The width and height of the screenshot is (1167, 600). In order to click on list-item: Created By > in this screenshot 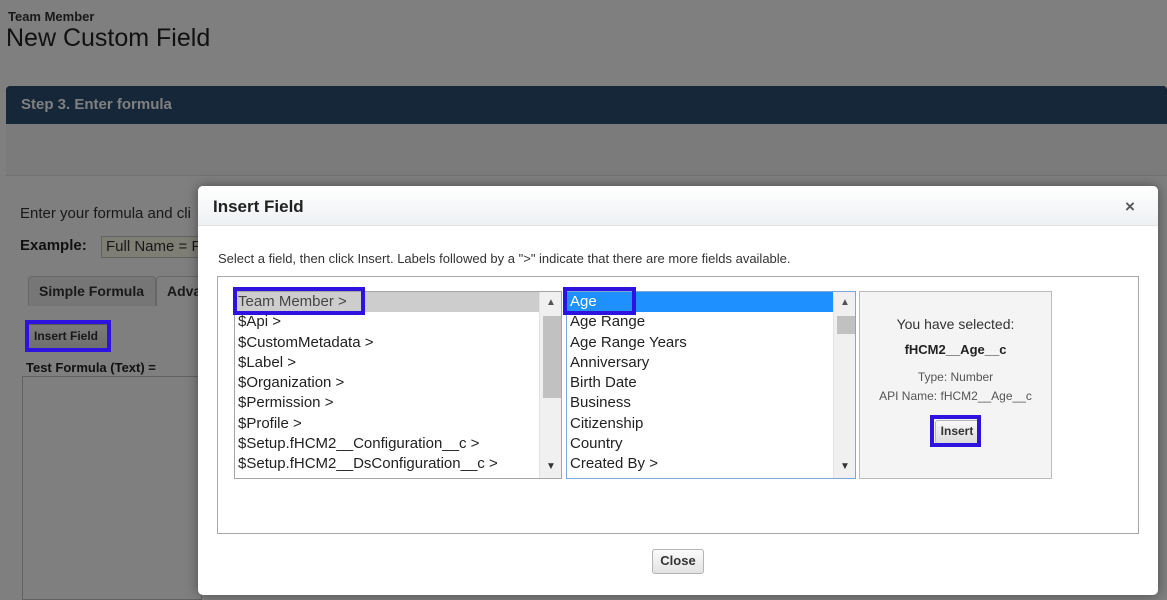, I will do `click(700, 464)`.